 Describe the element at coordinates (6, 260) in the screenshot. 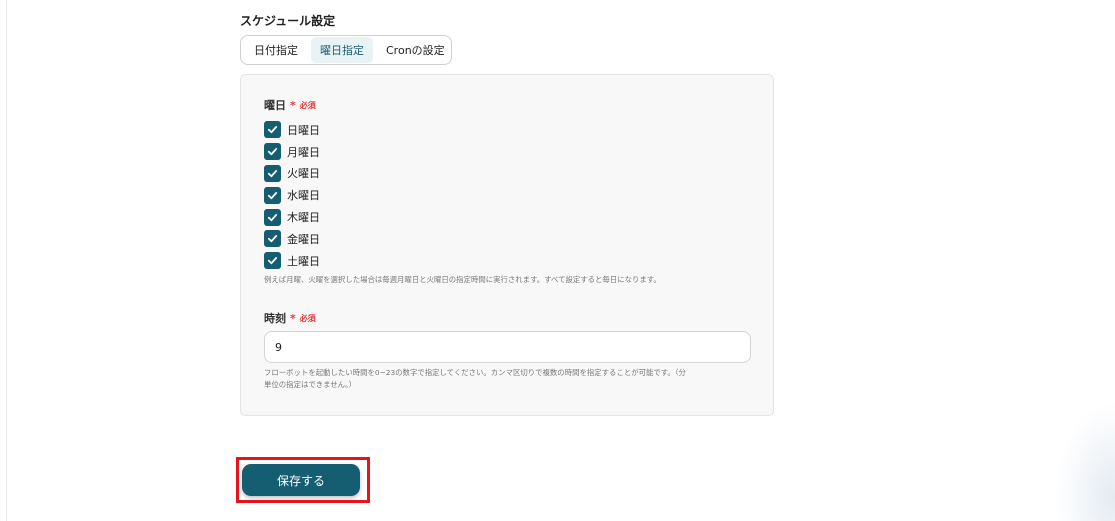

I see `left-divider` at that location.